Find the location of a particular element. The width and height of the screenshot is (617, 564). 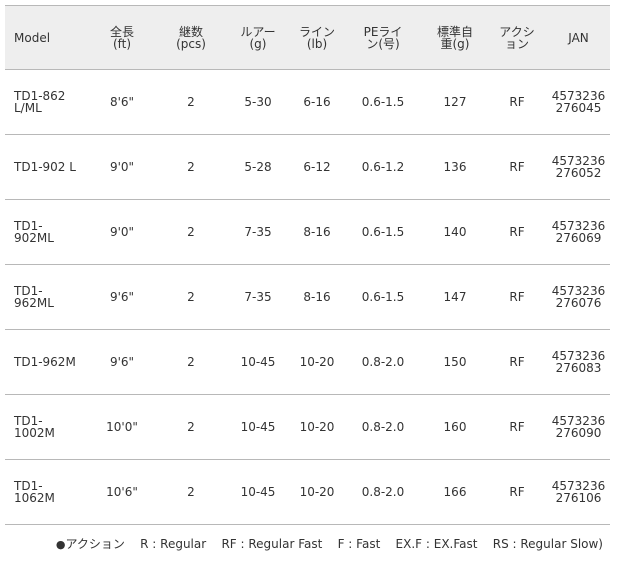

cell-model: TD1- 1002M is located at coordinates (46, 427).